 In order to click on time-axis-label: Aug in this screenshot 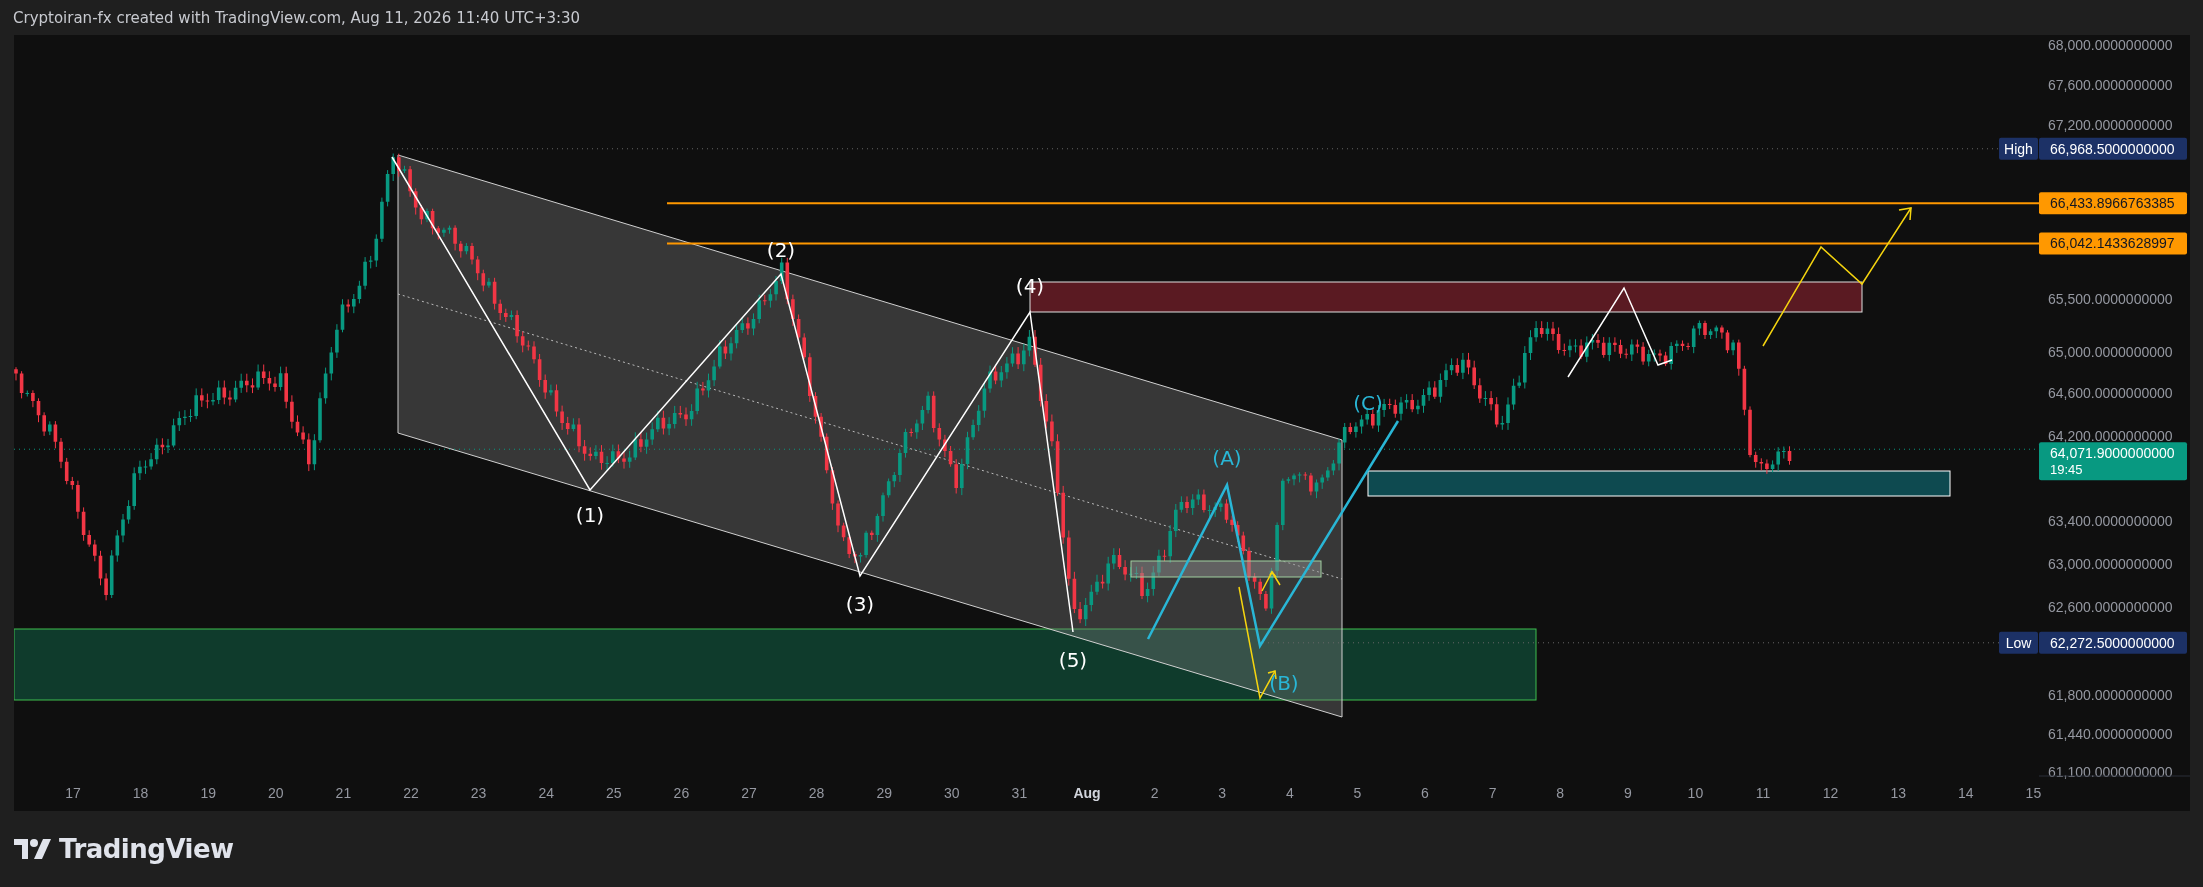, I will do `click(1087, 793)`.